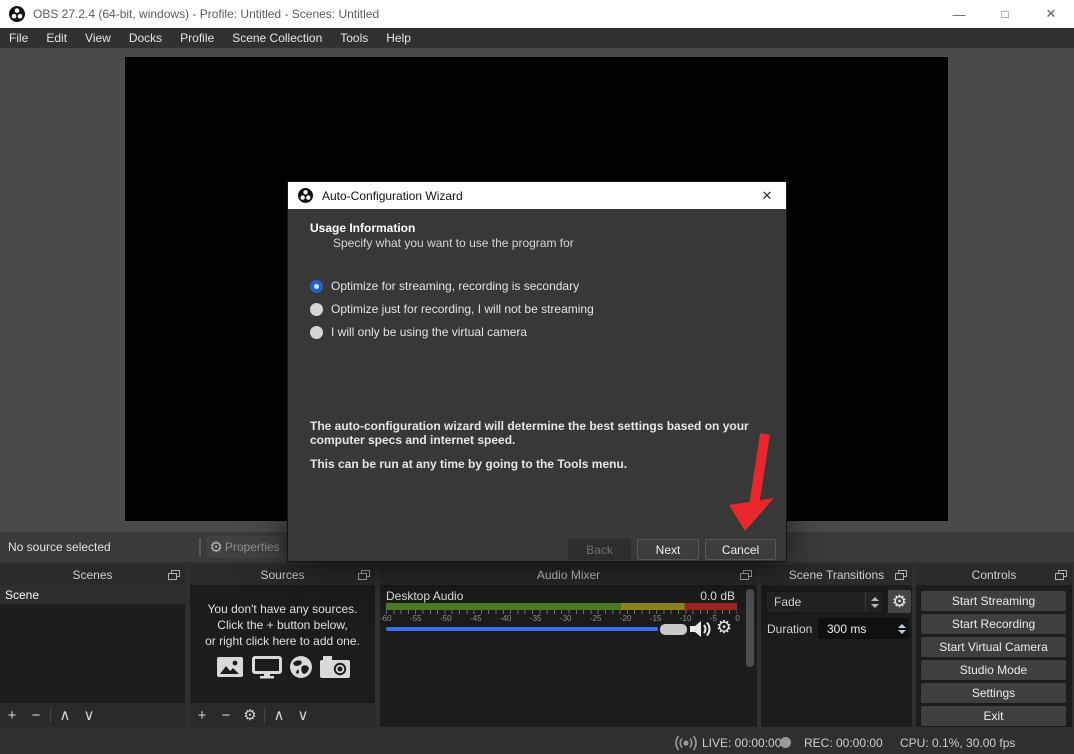  I want to click on minimize-icon: —, so click(959, 14).